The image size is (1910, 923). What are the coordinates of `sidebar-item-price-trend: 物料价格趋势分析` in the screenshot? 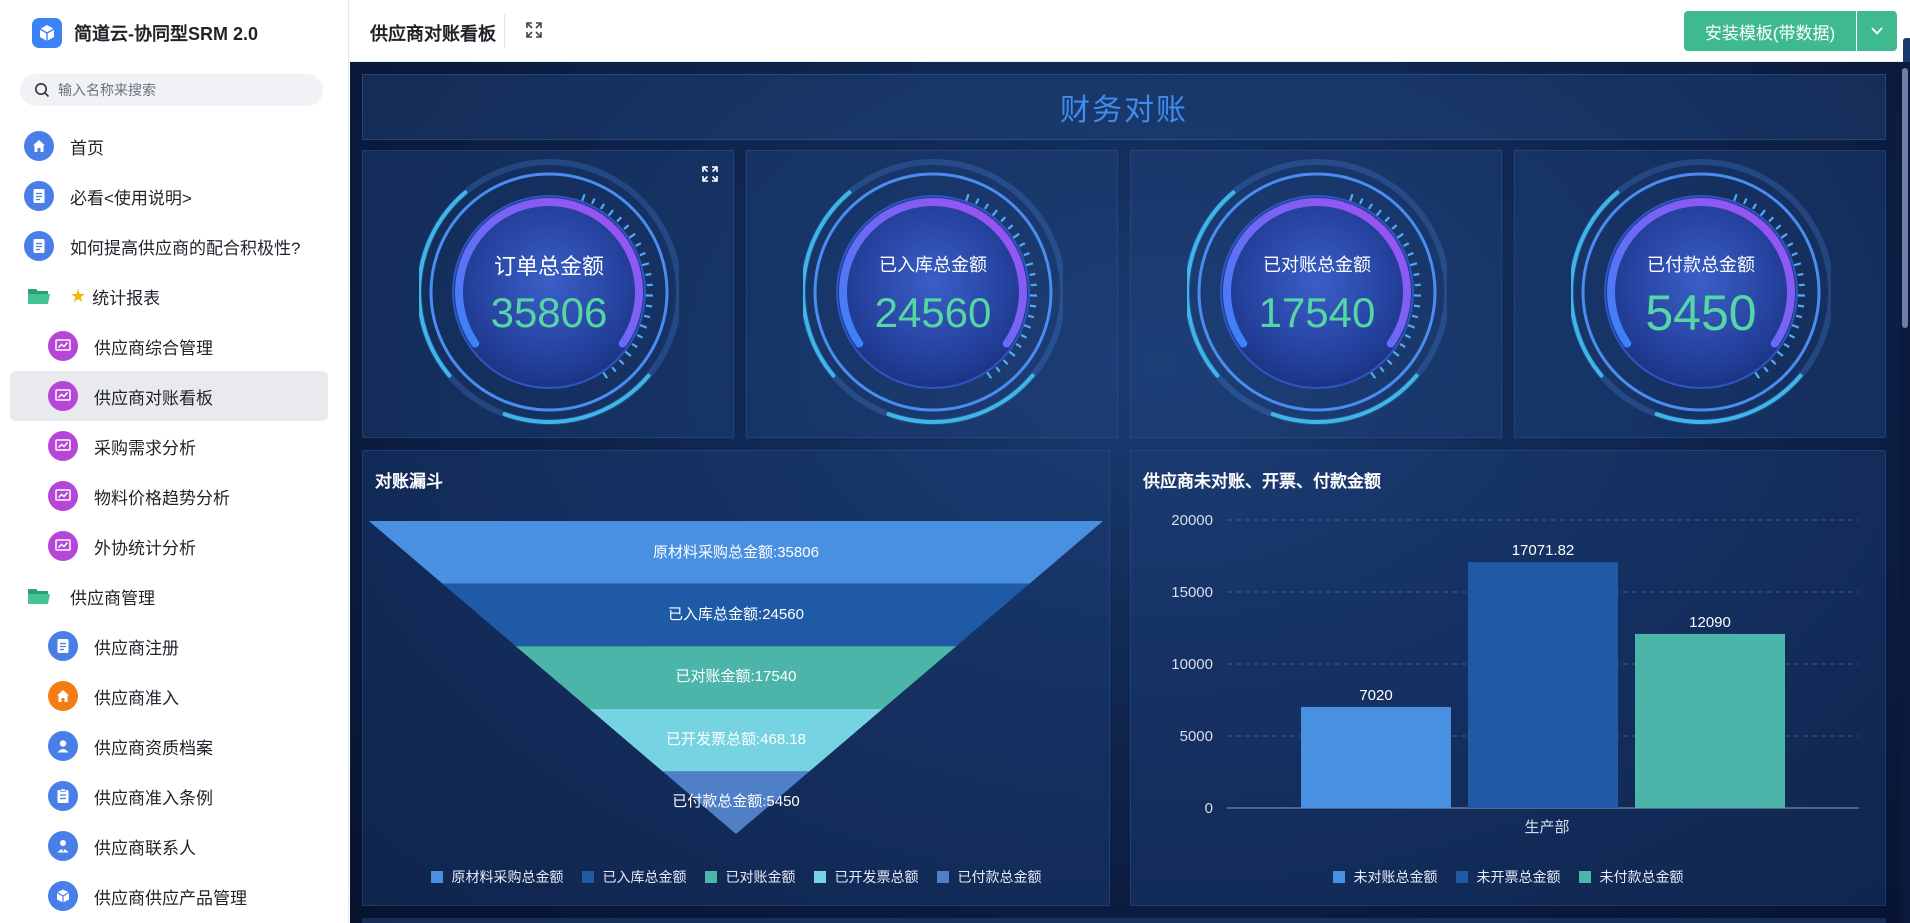 It's located at (169, 496).